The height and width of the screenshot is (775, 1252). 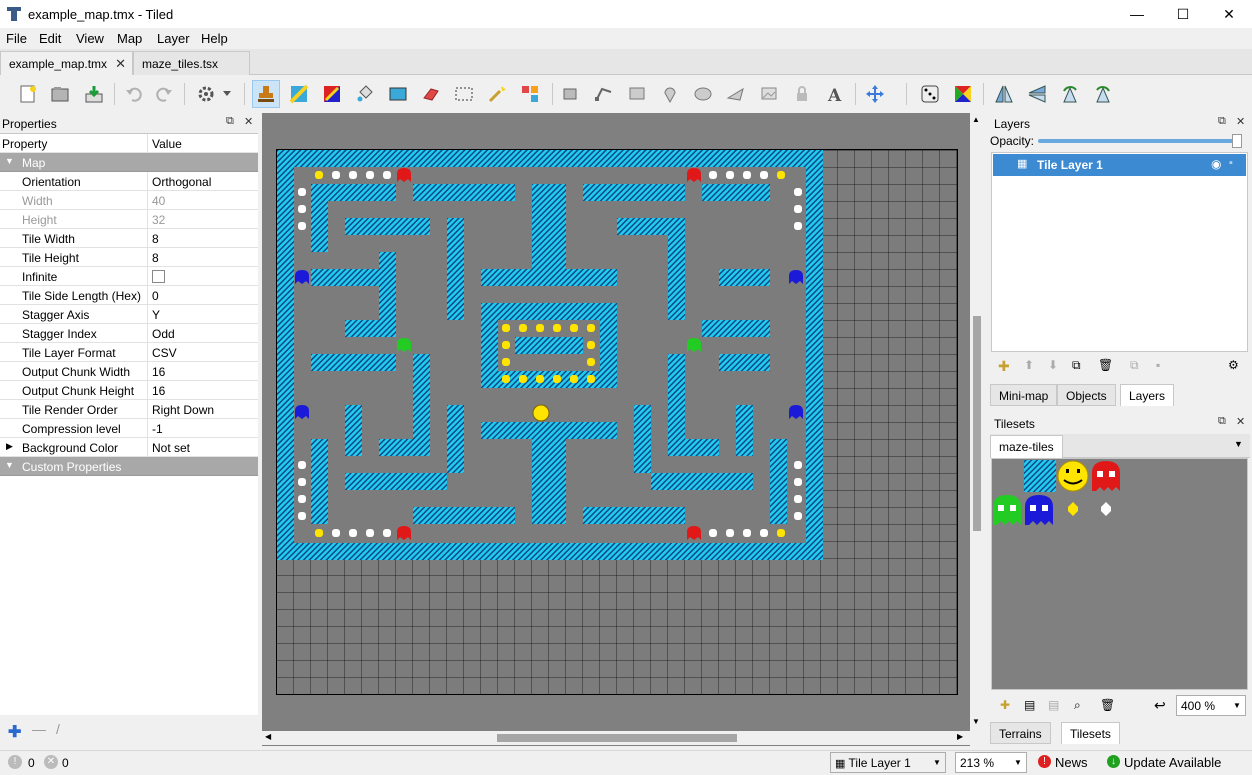 What do you see at coordinates (1107, 705) in the screenshot?
I see `remove-tileset-icon: 🗑` at bounding box center [1107, 705].